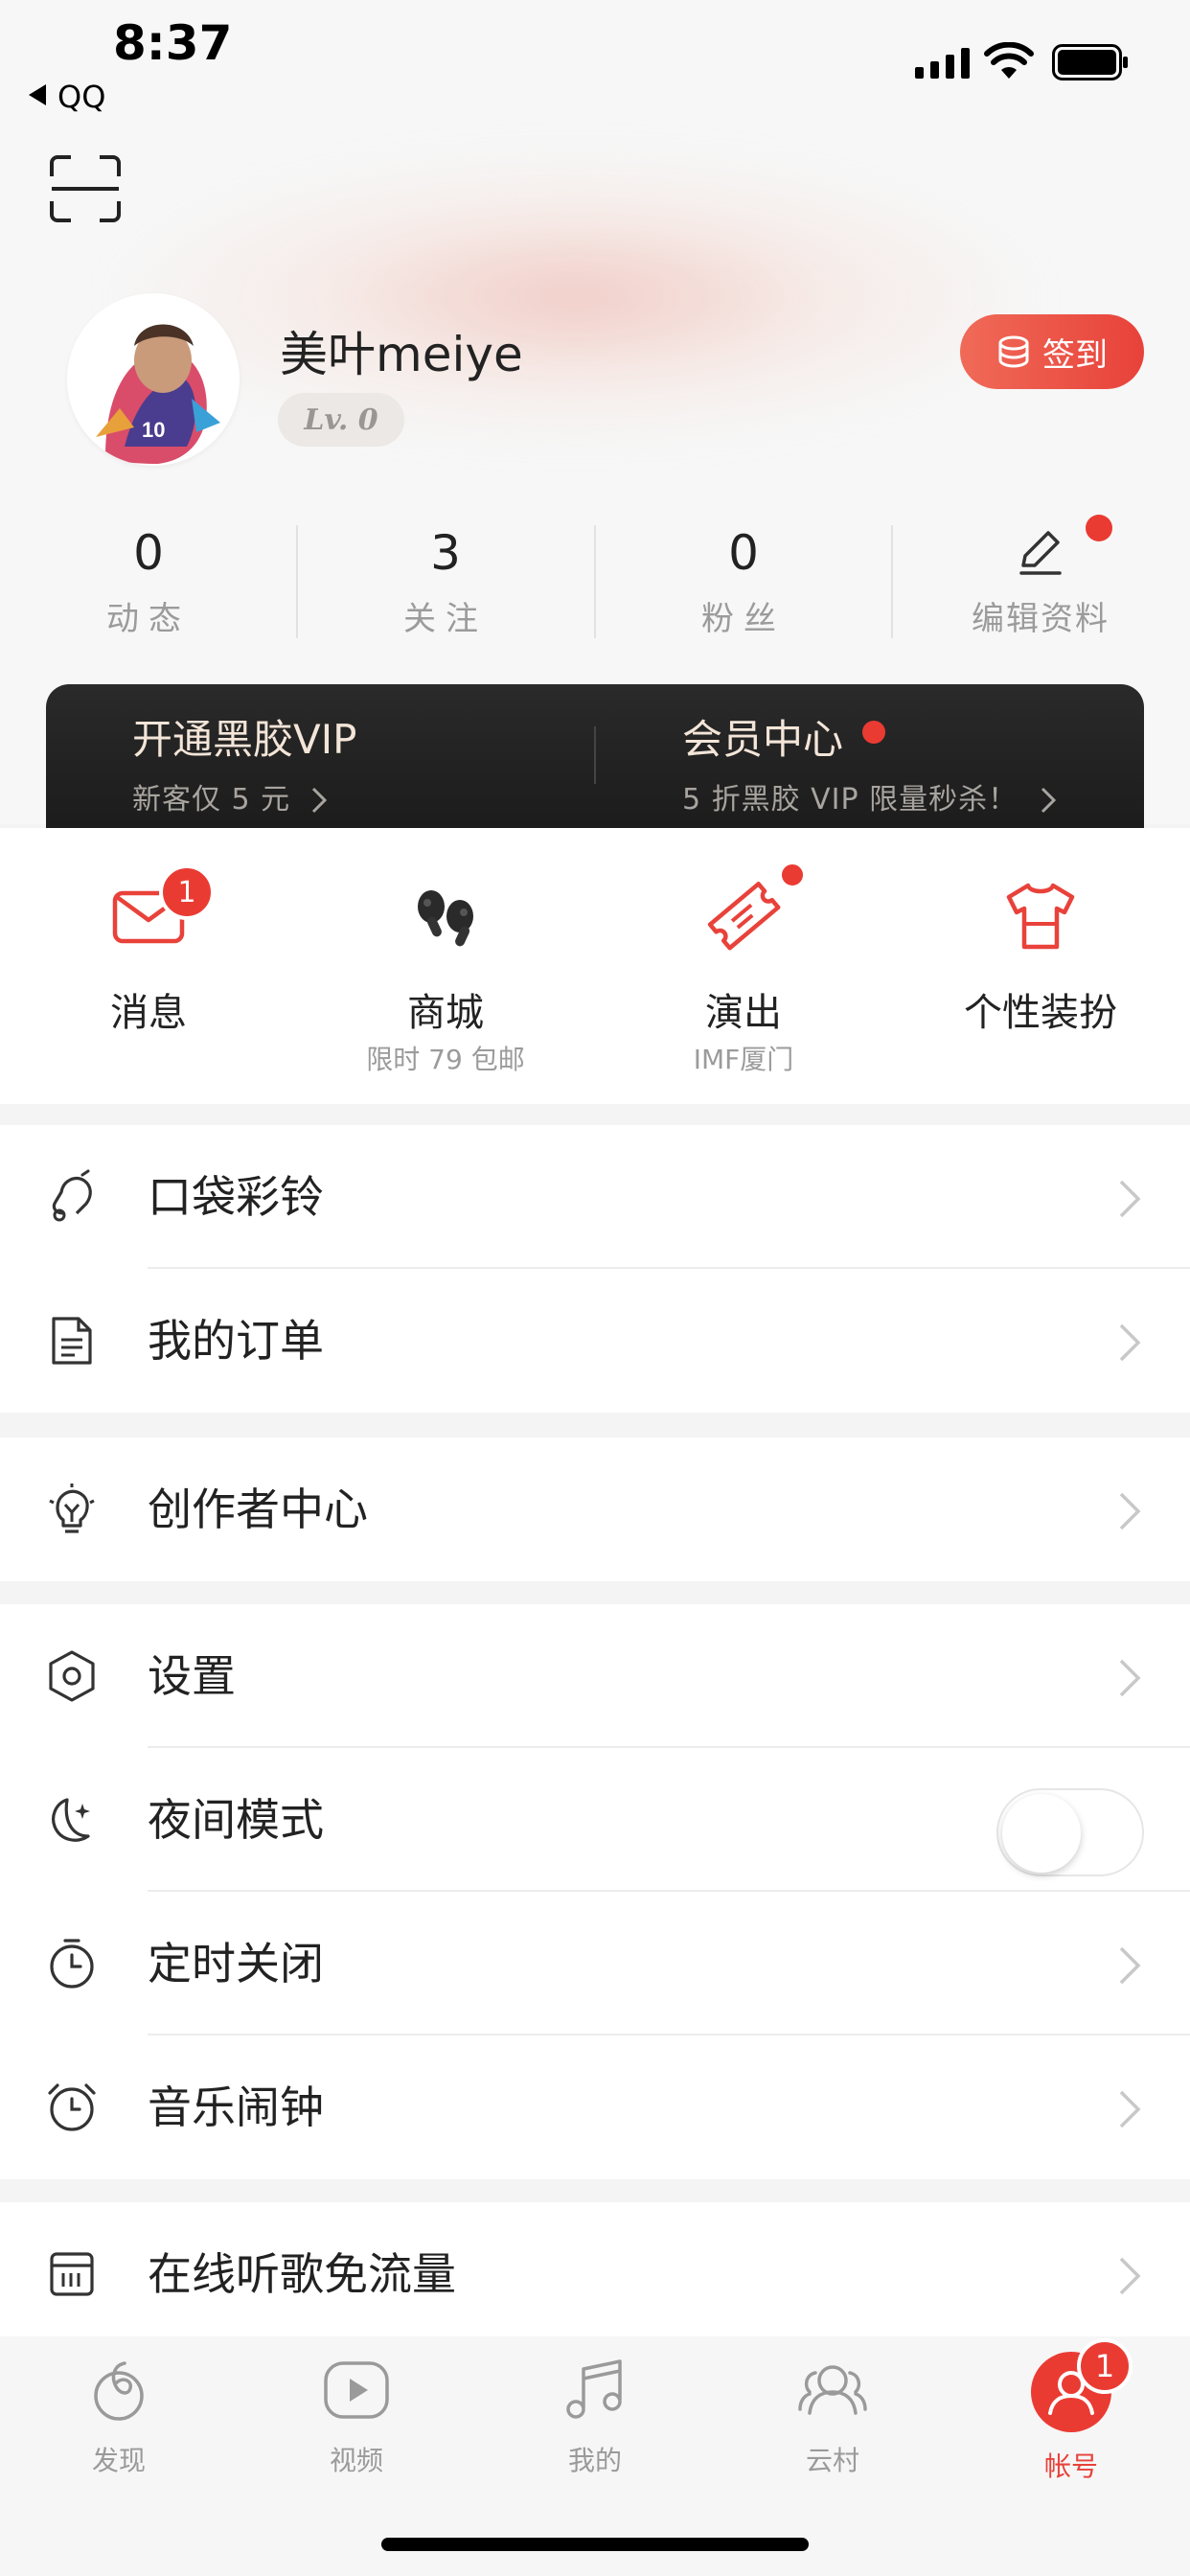  Describe the element at coordinates (445, 619) in the screenshot. I see `stat-following-label: 关注` at that location.